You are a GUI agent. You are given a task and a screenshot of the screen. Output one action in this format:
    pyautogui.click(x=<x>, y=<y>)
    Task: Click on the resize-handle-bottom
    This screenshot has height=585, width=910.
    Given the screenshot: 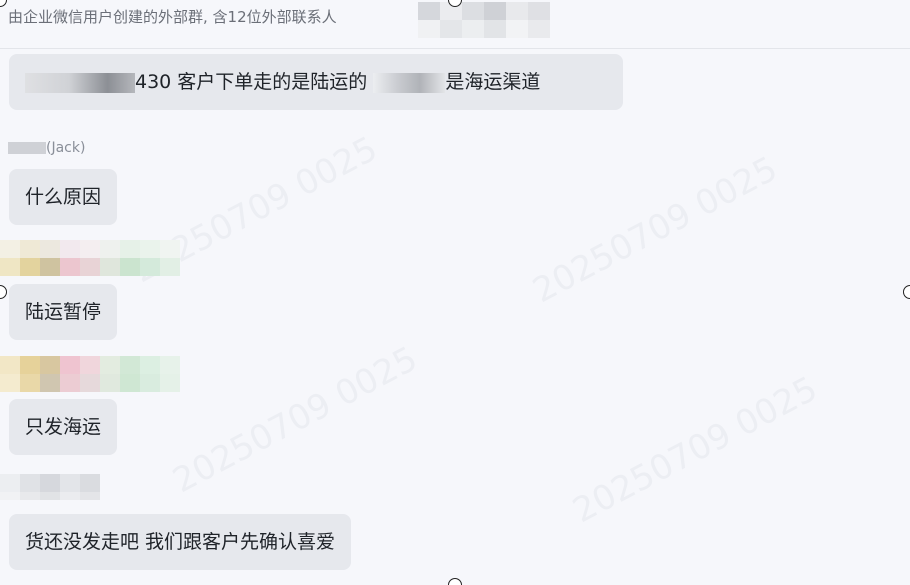 What is the action you would take?
    pyautogui.click(x=455, y=581)
    